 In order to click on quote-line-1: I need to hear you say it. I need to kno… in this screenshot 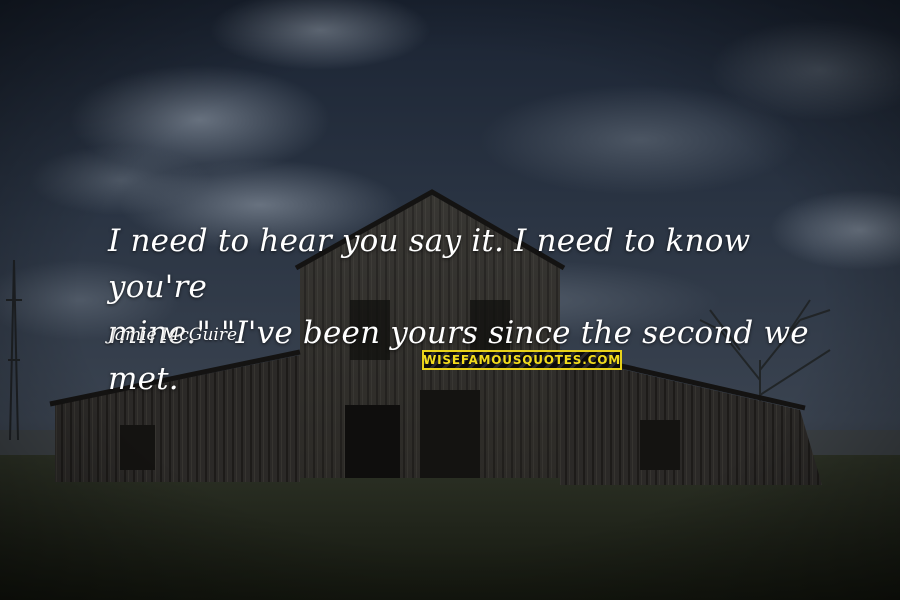, I will do `click(429, 264)`.